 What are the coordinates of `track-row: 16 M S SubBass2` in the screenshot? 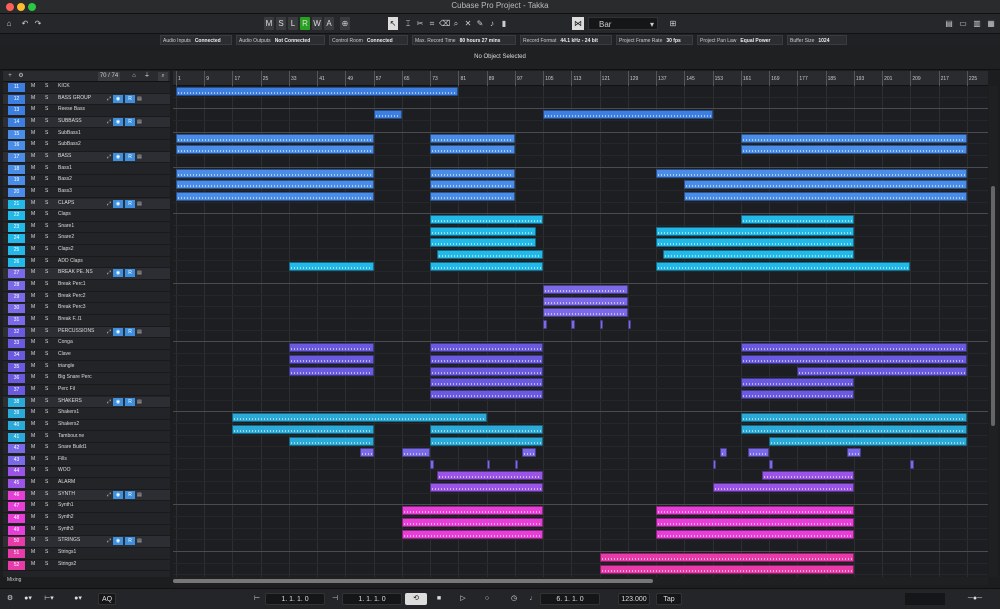 It's located at (86, 146).